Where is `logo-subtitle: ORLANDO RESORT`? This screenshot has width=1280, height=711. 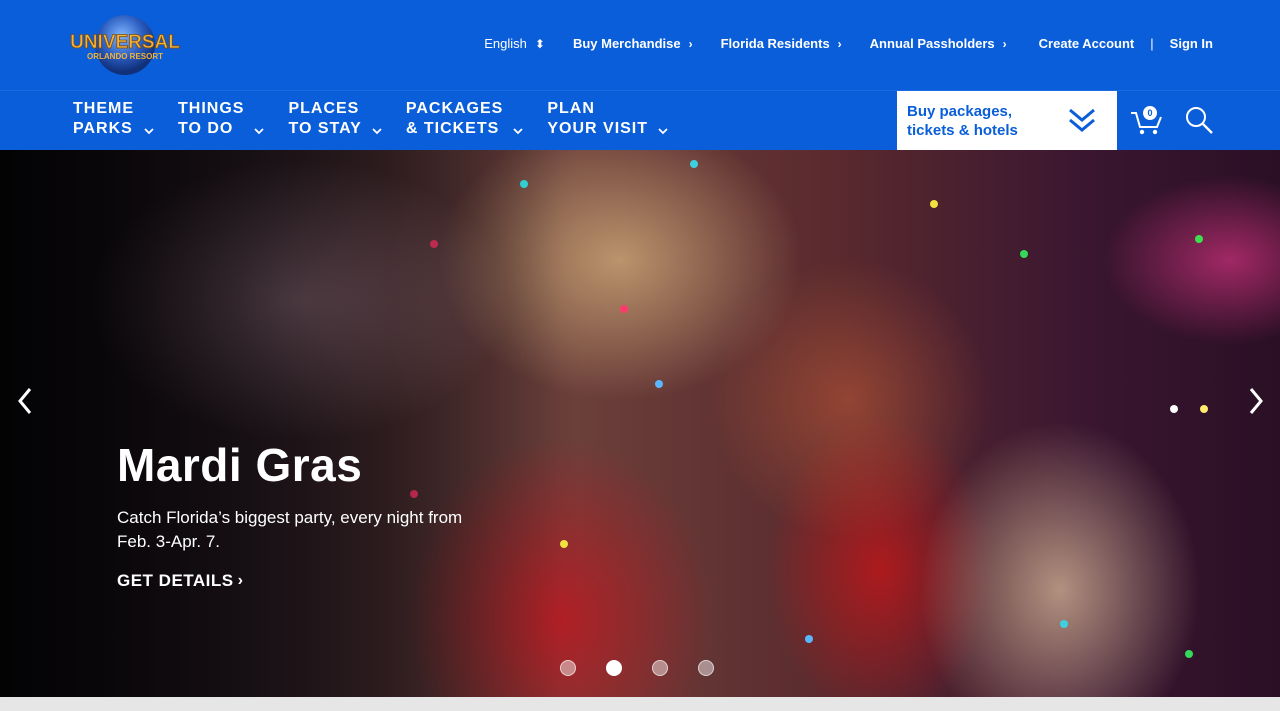
logo-subtitle: ORLANDO RESORT is located at coordinates (125, 56).